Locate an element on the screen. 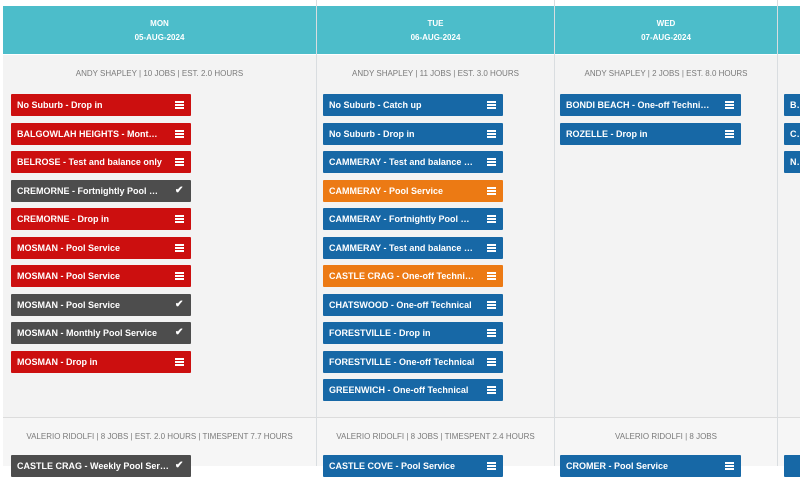 The width and height of the screenshot is (800, 477). job-card: BO is located at coordinates (792, 105).